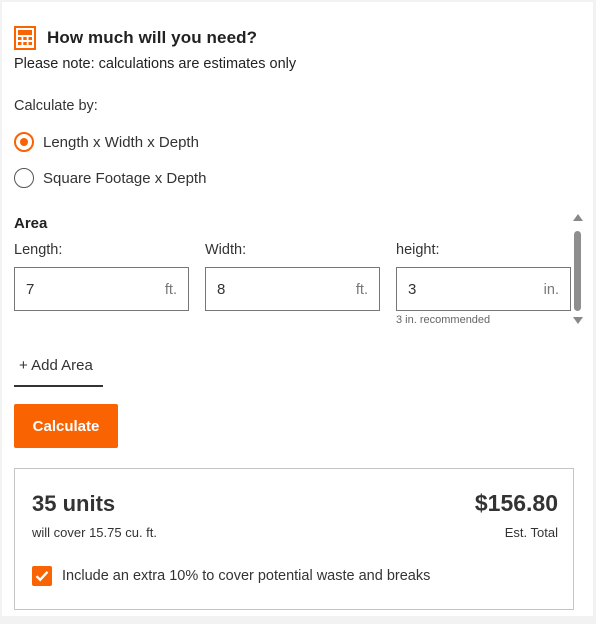  I want to click on length-input, so click(85, 289).